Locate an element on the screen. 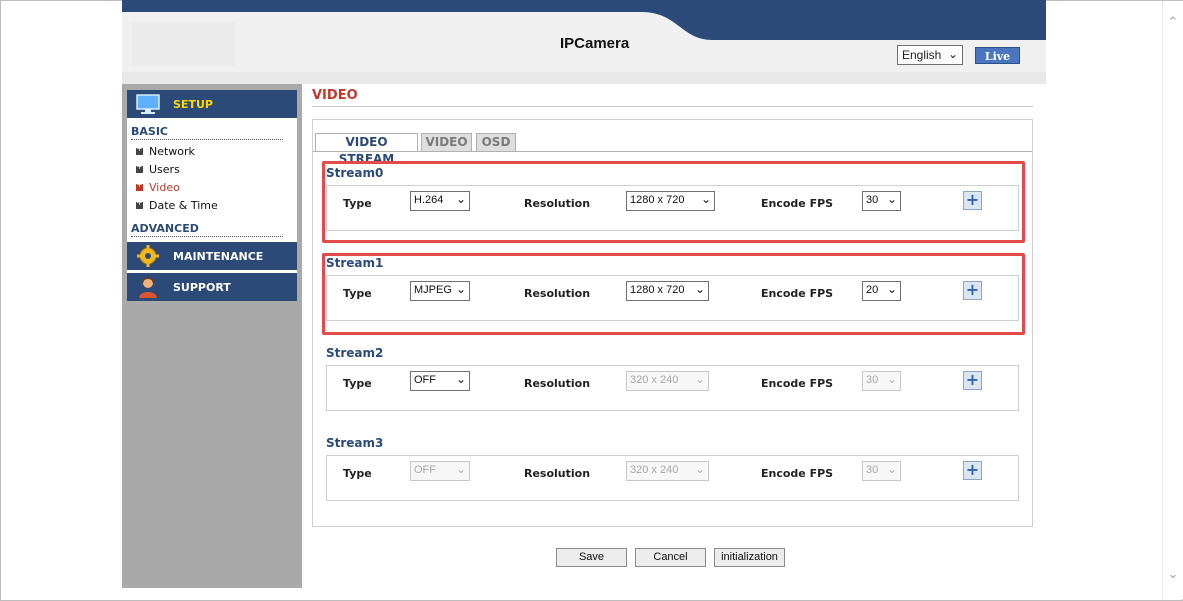 This screenshot has height=601, width=1183. stream3-resolution-select: 320 x 240 ⌄ is located at coordinates (667, 471).